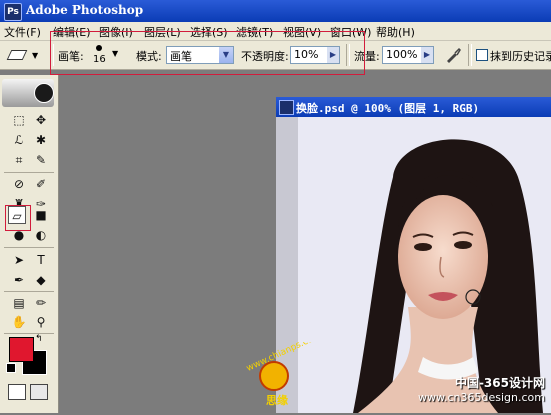 The width and height of the screenshot is (551, 415). What do you see at coordinates (277, 400) in the screenshot?
I see `watermark-logo-sub: 思缘` at bounding box center [277, 400].